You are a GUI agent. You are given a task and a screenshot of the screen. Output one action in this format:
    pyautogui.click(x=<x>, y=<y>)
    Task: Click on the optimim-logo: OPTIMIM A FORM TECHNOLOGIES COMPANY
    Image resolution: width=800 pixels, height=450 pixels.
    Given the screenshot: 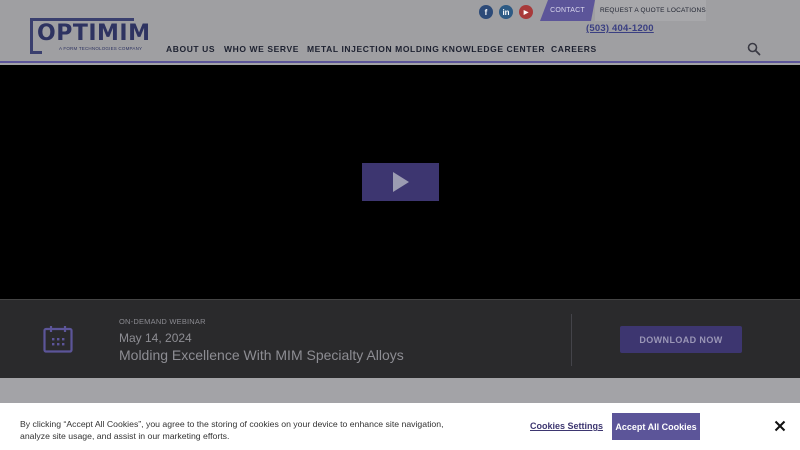 What is the action you would take?
    pyautogui.click(x=90, y=36)
    